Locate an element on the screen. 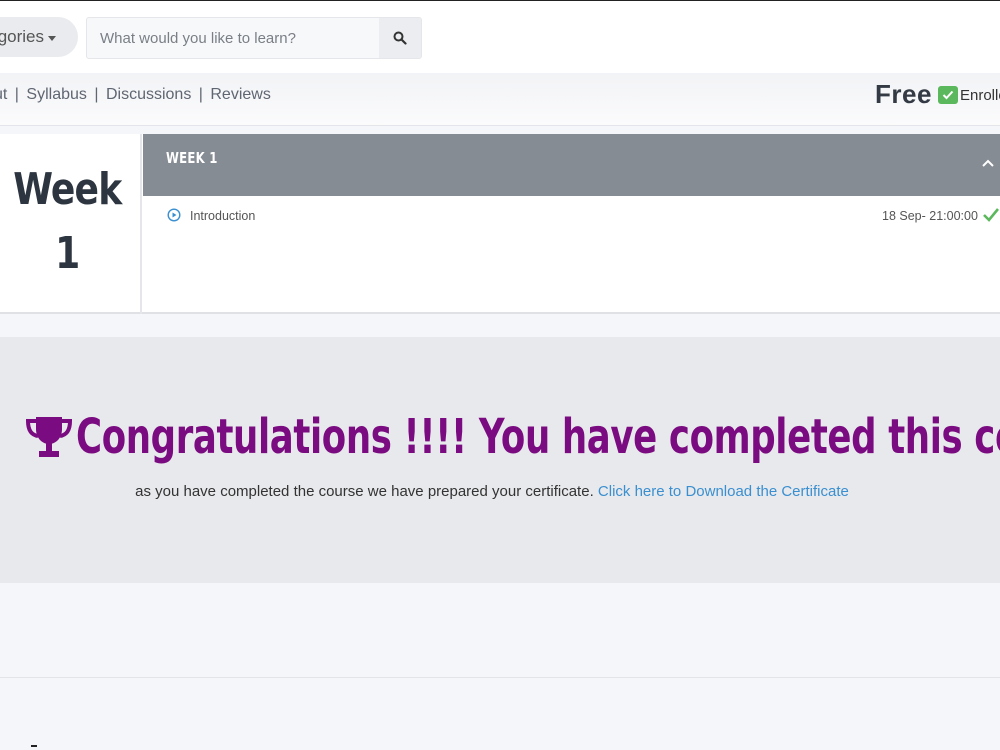 The image size is (1000, 750). categories-label: gories is located at coordinates (22, 36).